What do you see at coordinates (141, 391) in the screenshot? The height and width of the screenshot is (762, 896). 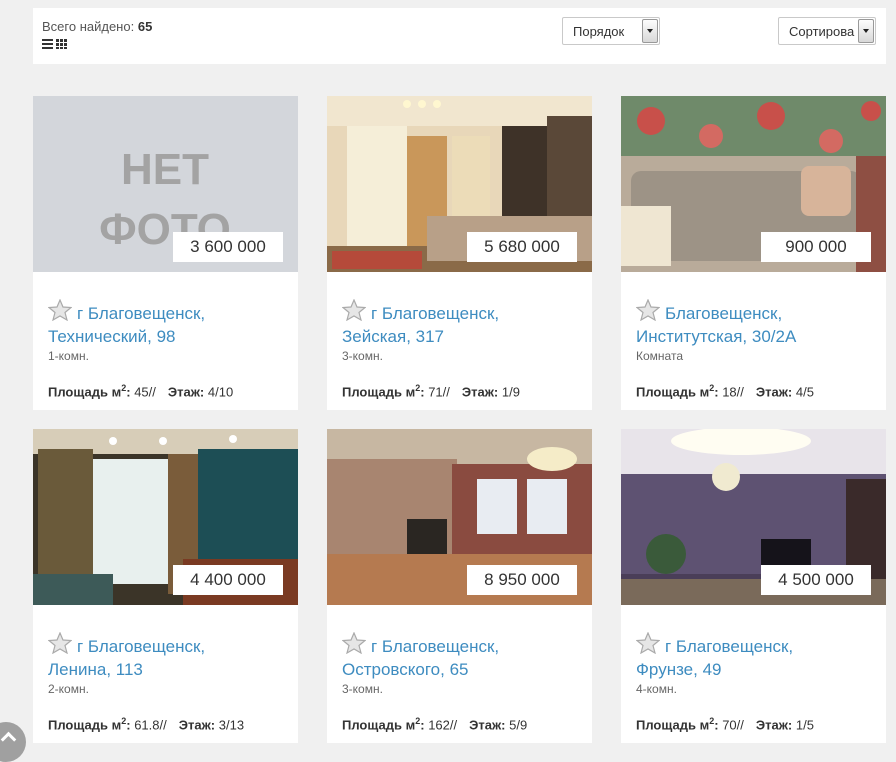 I see `listing-specs: Площадь м2: 45//Этаж: 4/10` at bounding box center [141, 391].